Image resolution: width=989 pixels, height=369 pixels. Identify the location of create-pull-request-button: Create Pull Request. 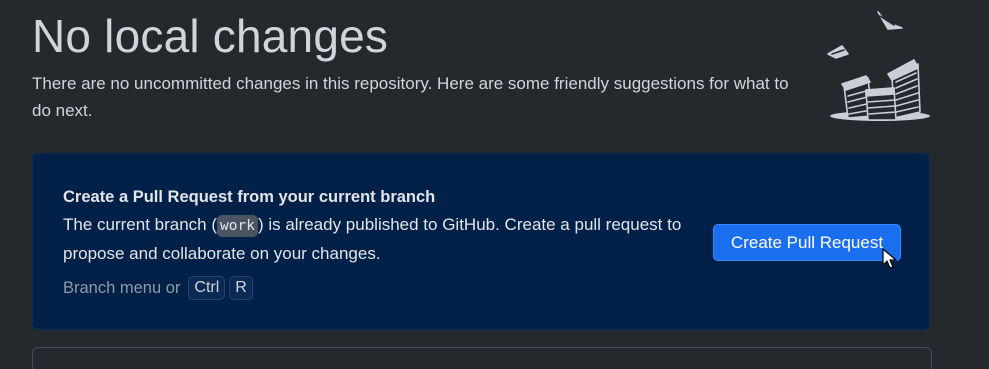
(807, 242).